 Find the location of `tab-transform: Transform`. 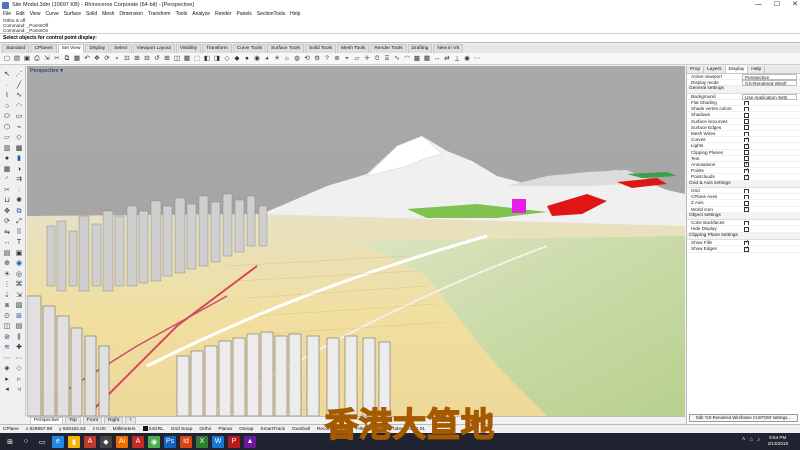

tab-transform: Transform is located at coordinates (217, 48).